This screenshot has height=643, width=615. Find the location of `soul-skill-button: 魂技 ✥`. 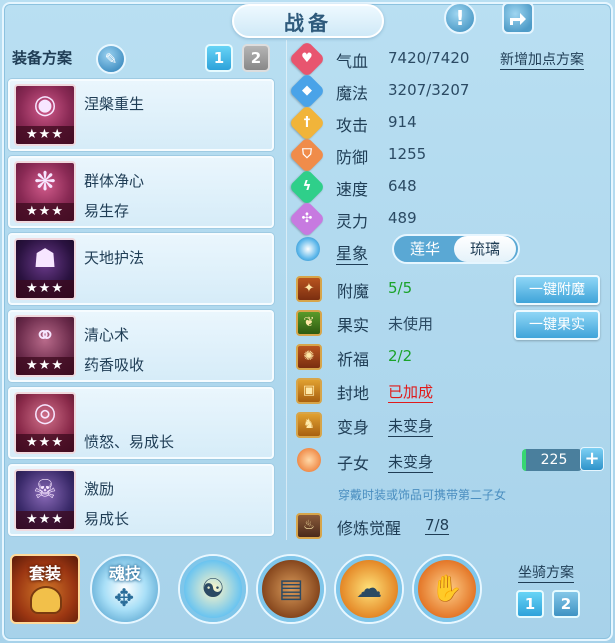

soul-skill-button: 魂技 ✥ is located at coordinates (125, 589).